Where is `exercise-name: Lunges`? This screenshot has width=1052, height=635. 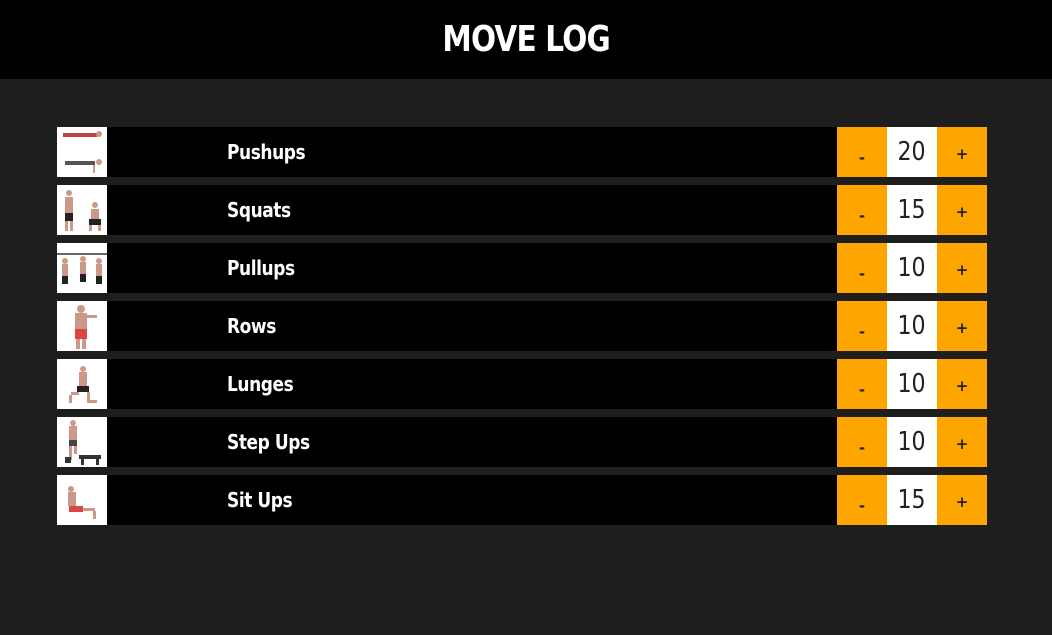 exercise-name: Lunges is located at coordinates (260, 384).